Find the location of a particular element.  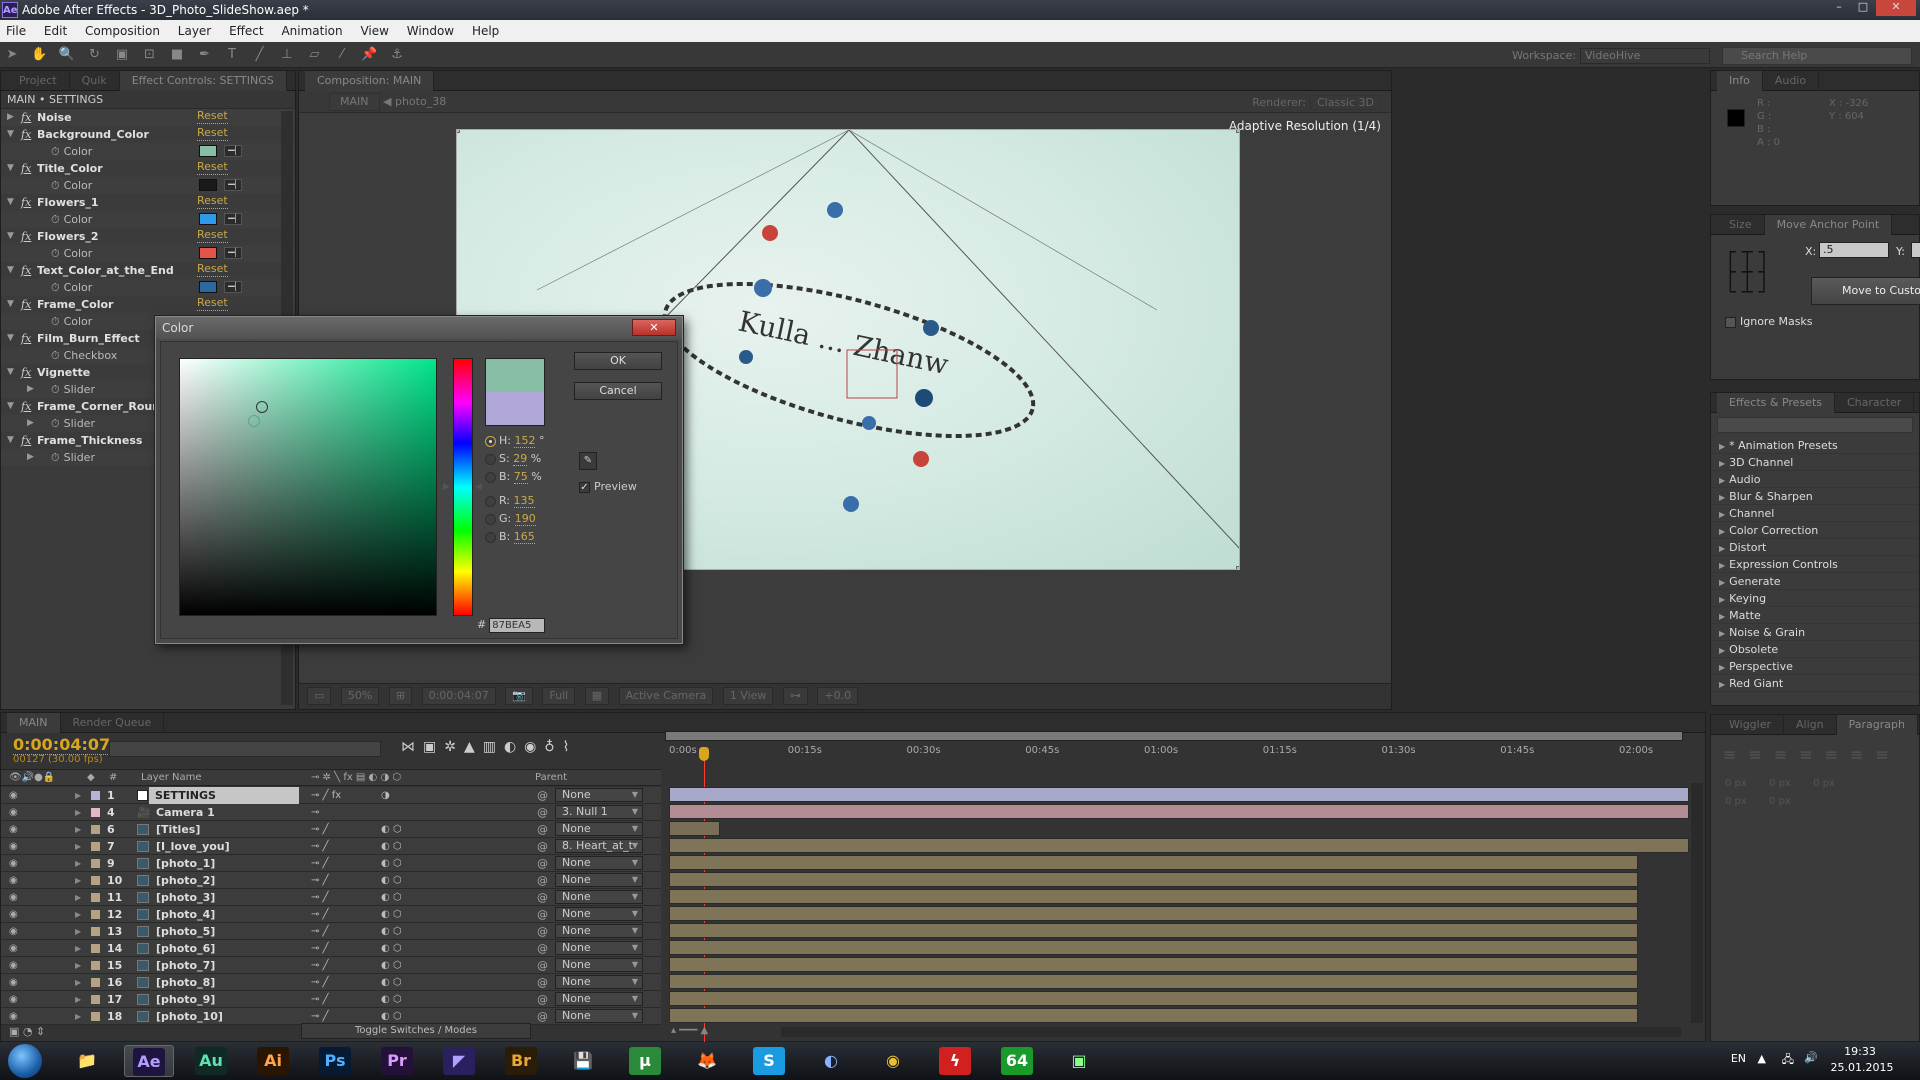

language-indicator: EN is located at coordinates (1738, 1058).